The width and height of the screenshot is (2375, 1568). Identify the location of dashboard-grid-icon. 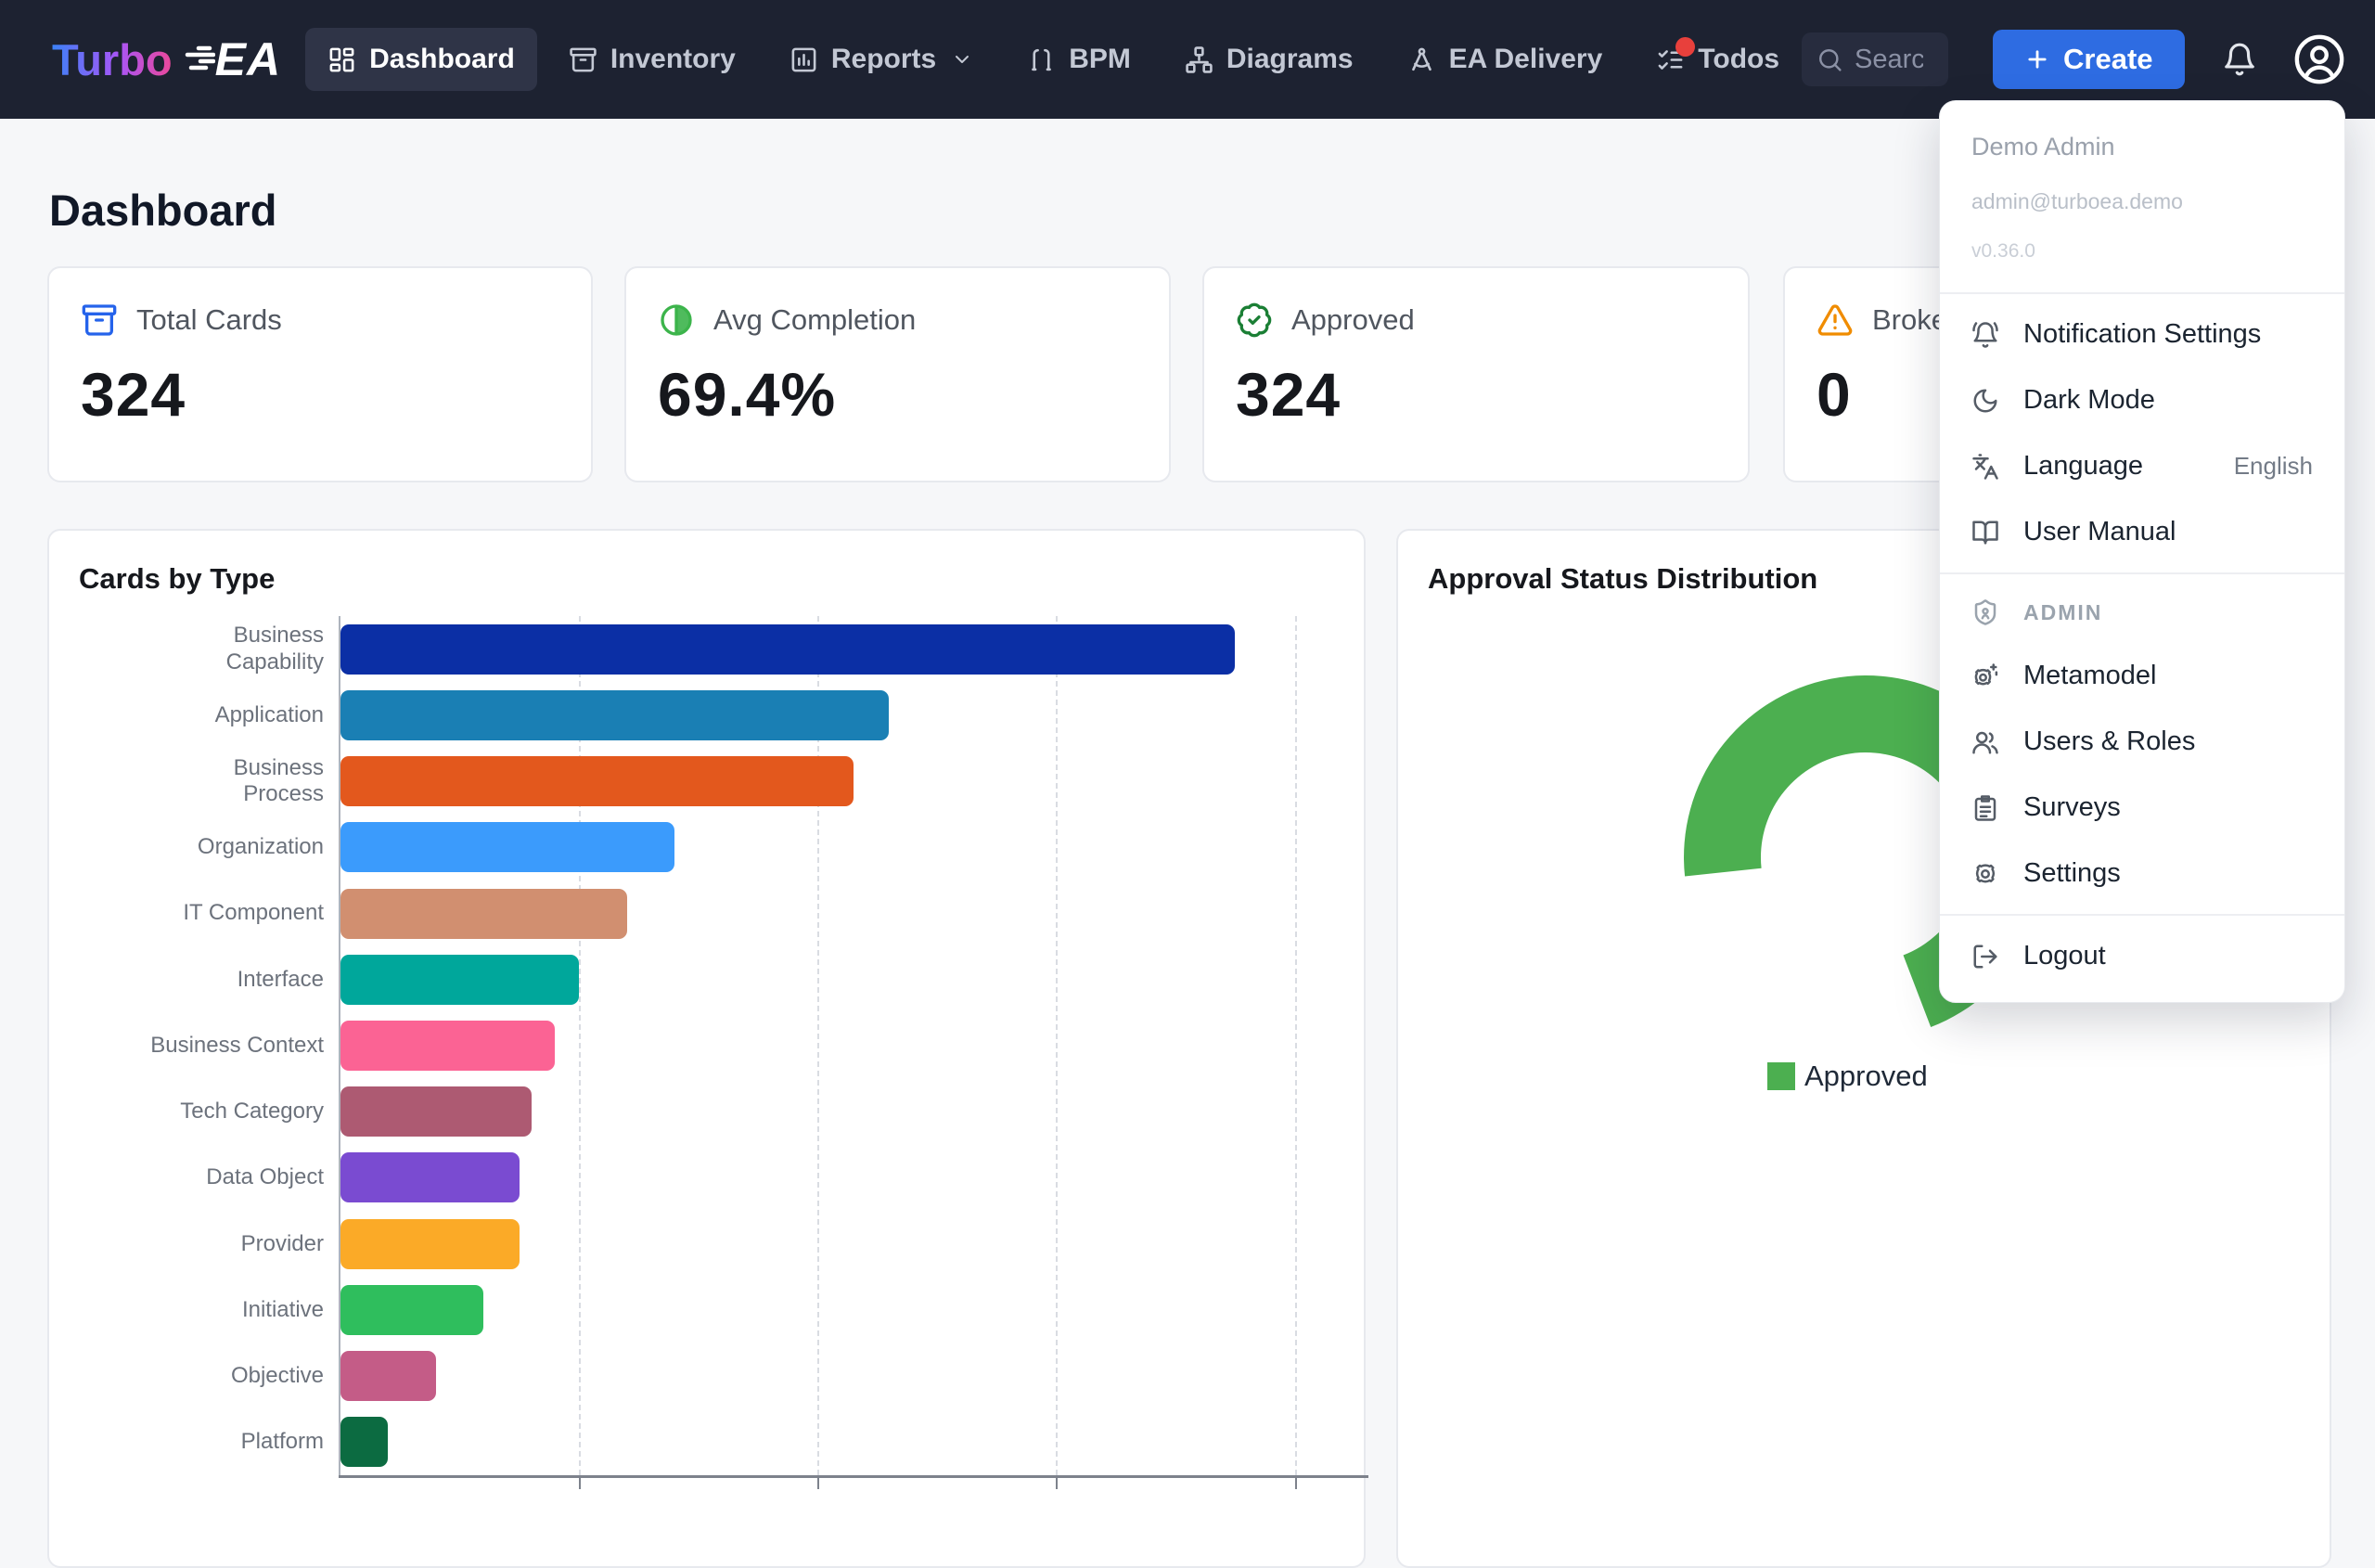
(341, 59).